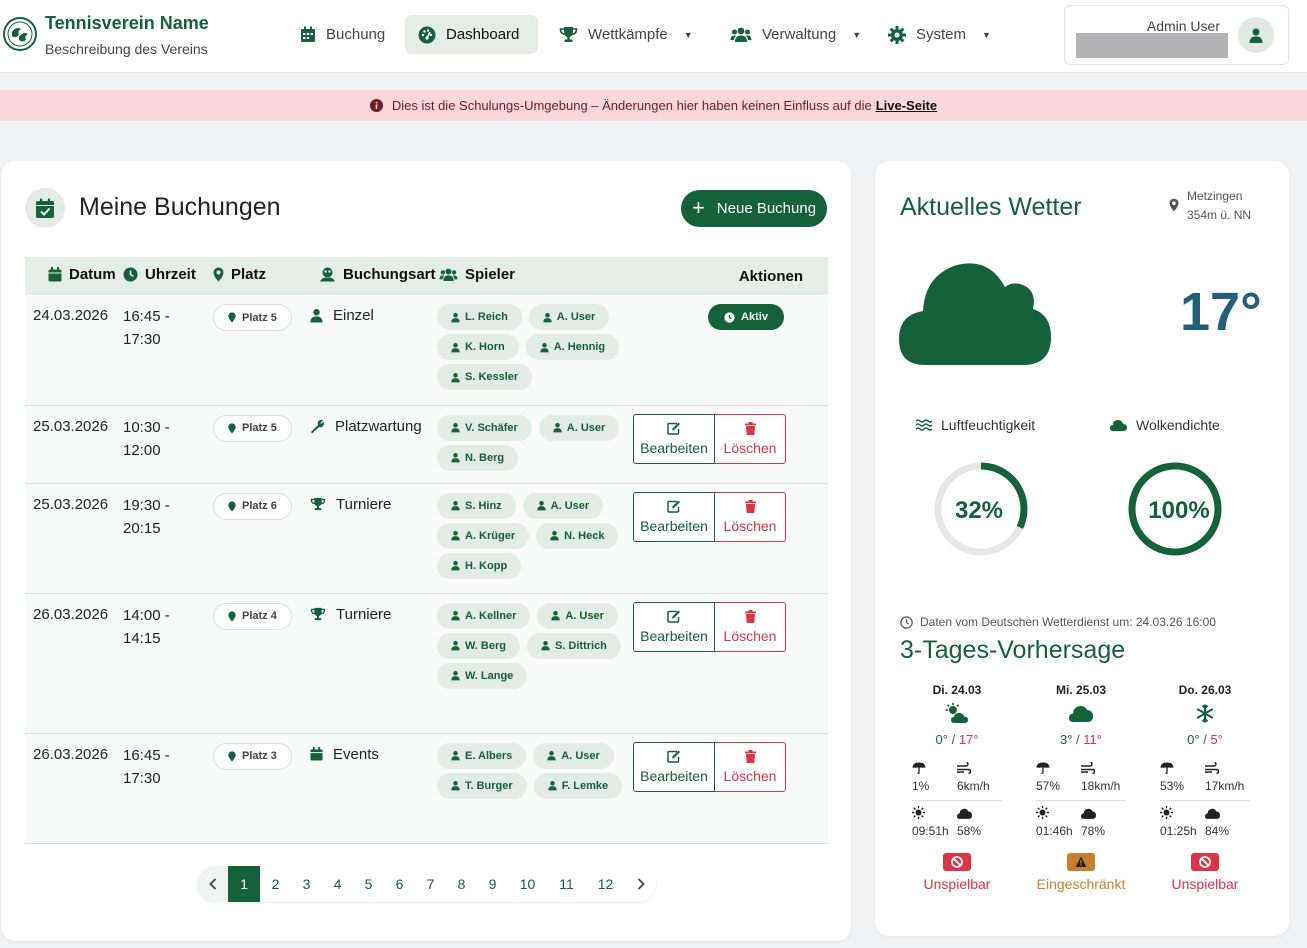 The image size is (1307, 948). Describe the element at coordinates (924, 425) in the screenshot. I see `water-waves-icon` at that location.